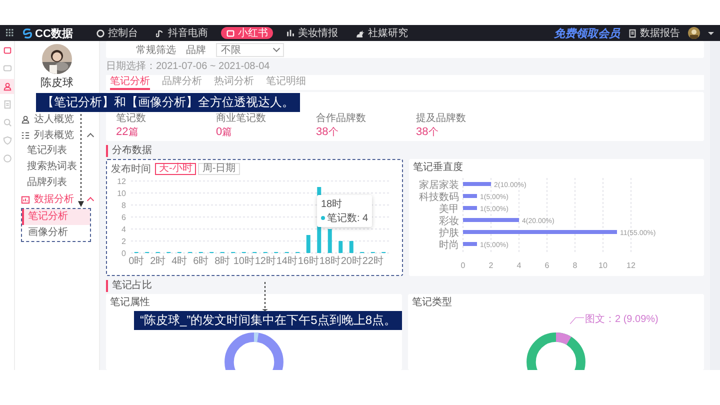  Describe the element at coordinates (57, 135) in the screenshot. I see `menu-item: 列表概览` at that location.